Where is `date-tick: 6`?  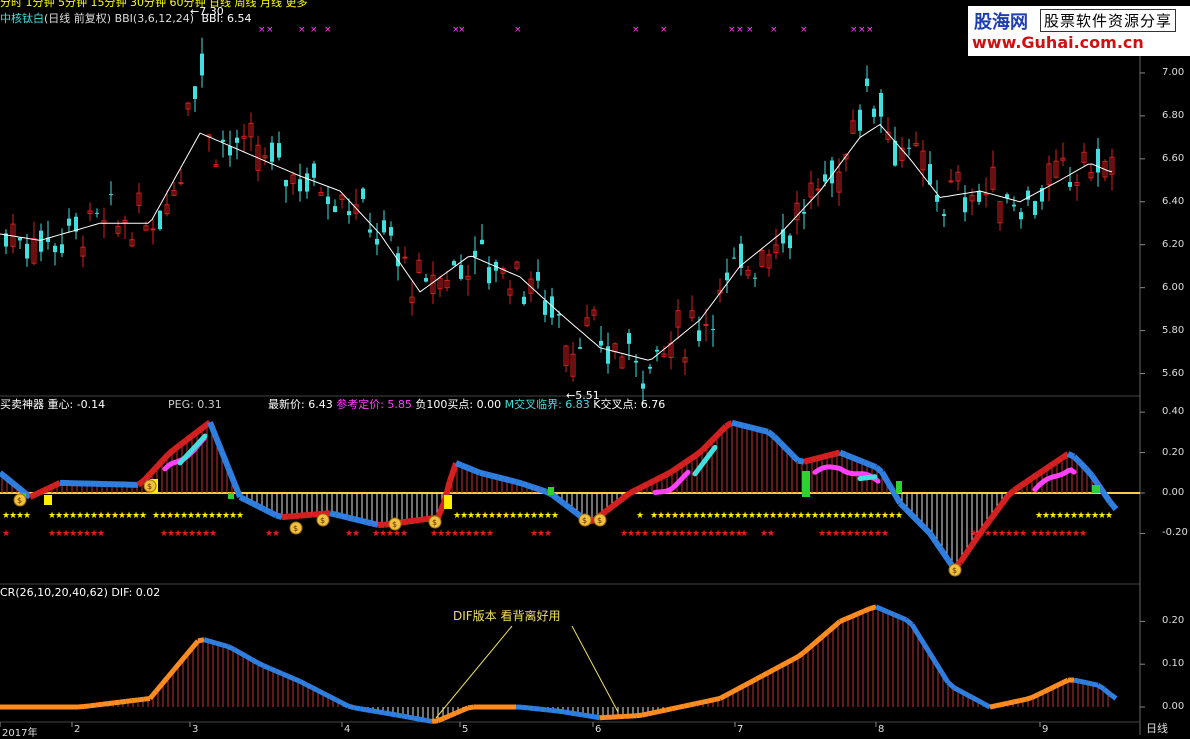 date-tick: 6 is located at coordinates (598, 729).